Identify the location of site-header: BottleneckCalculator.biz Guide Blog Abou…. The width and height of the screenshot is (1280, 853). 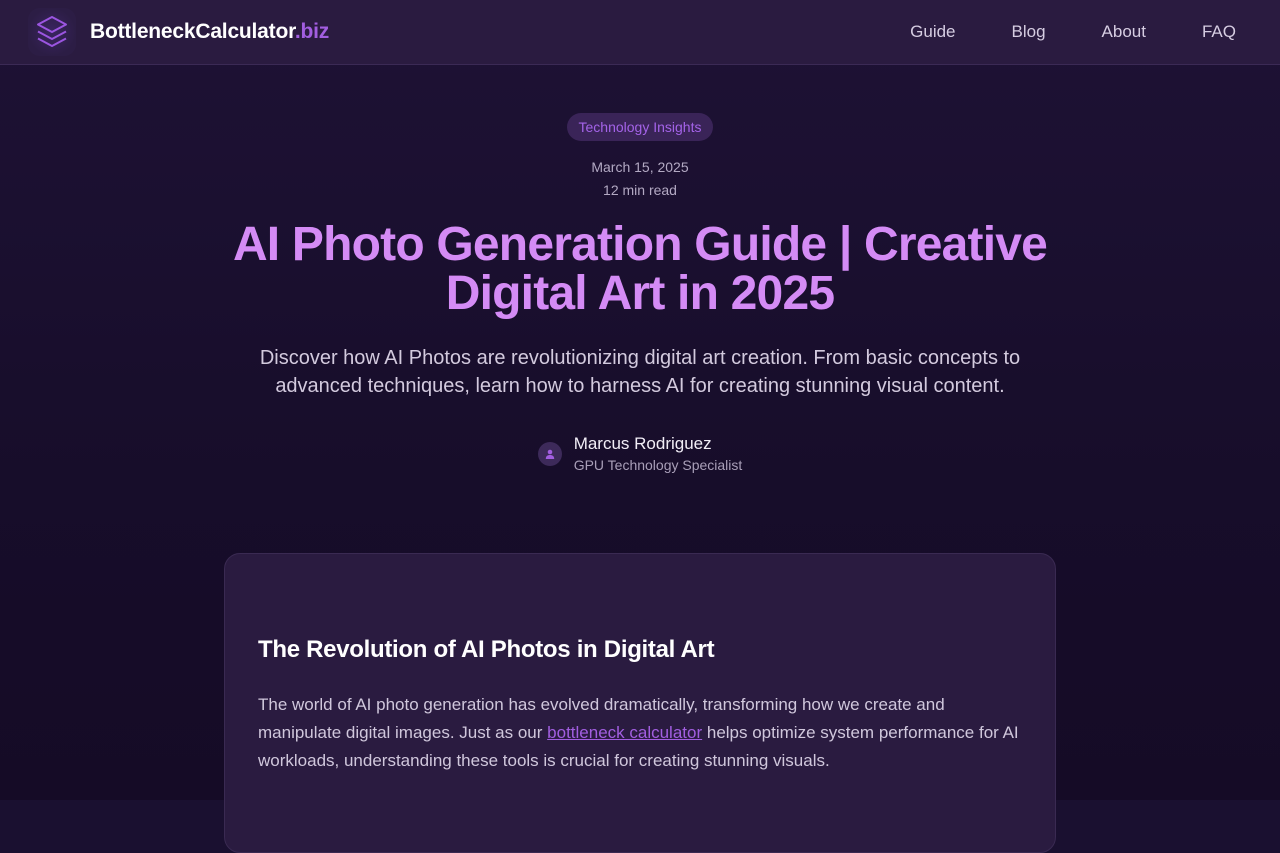
(640, 32).